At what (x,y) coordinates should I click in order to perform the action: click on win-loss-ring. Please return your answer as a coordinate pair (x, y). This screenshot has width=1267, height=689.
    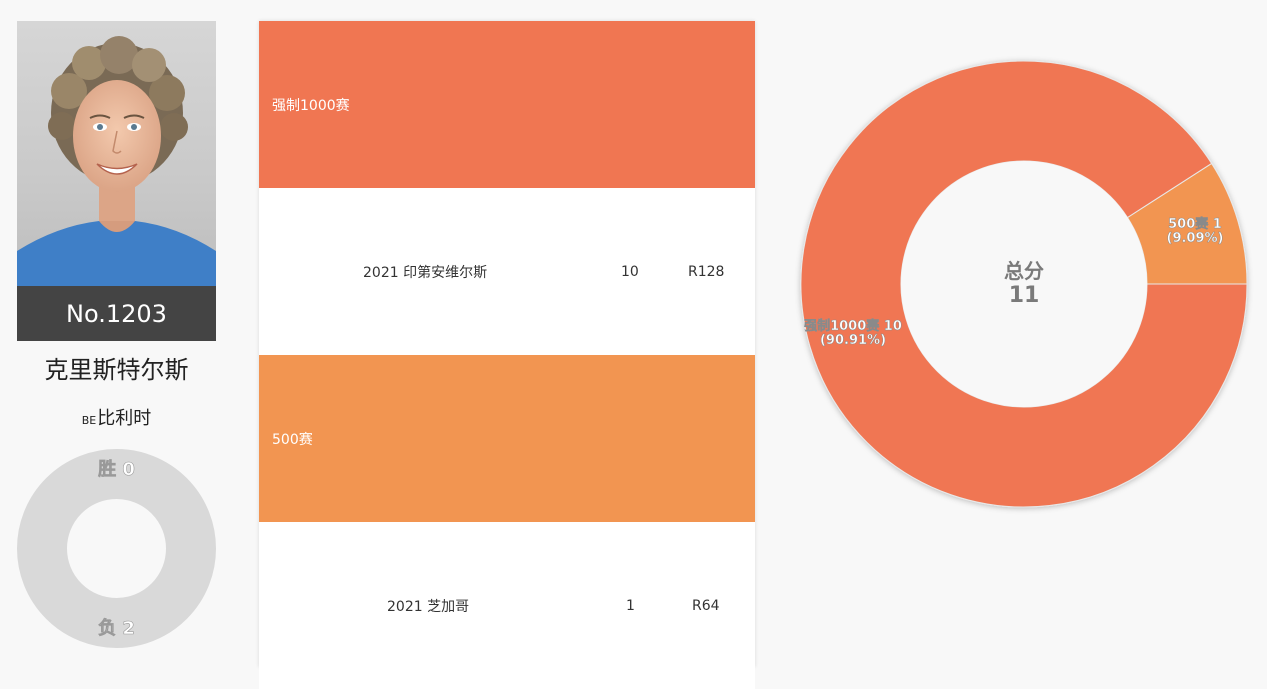
    Looking at the image, I should click on (116, 548).